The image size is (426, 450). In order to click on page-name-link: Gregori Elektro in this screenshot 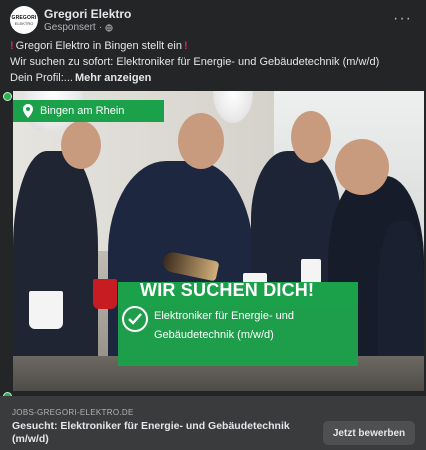, I will do `click(87, 14)`.